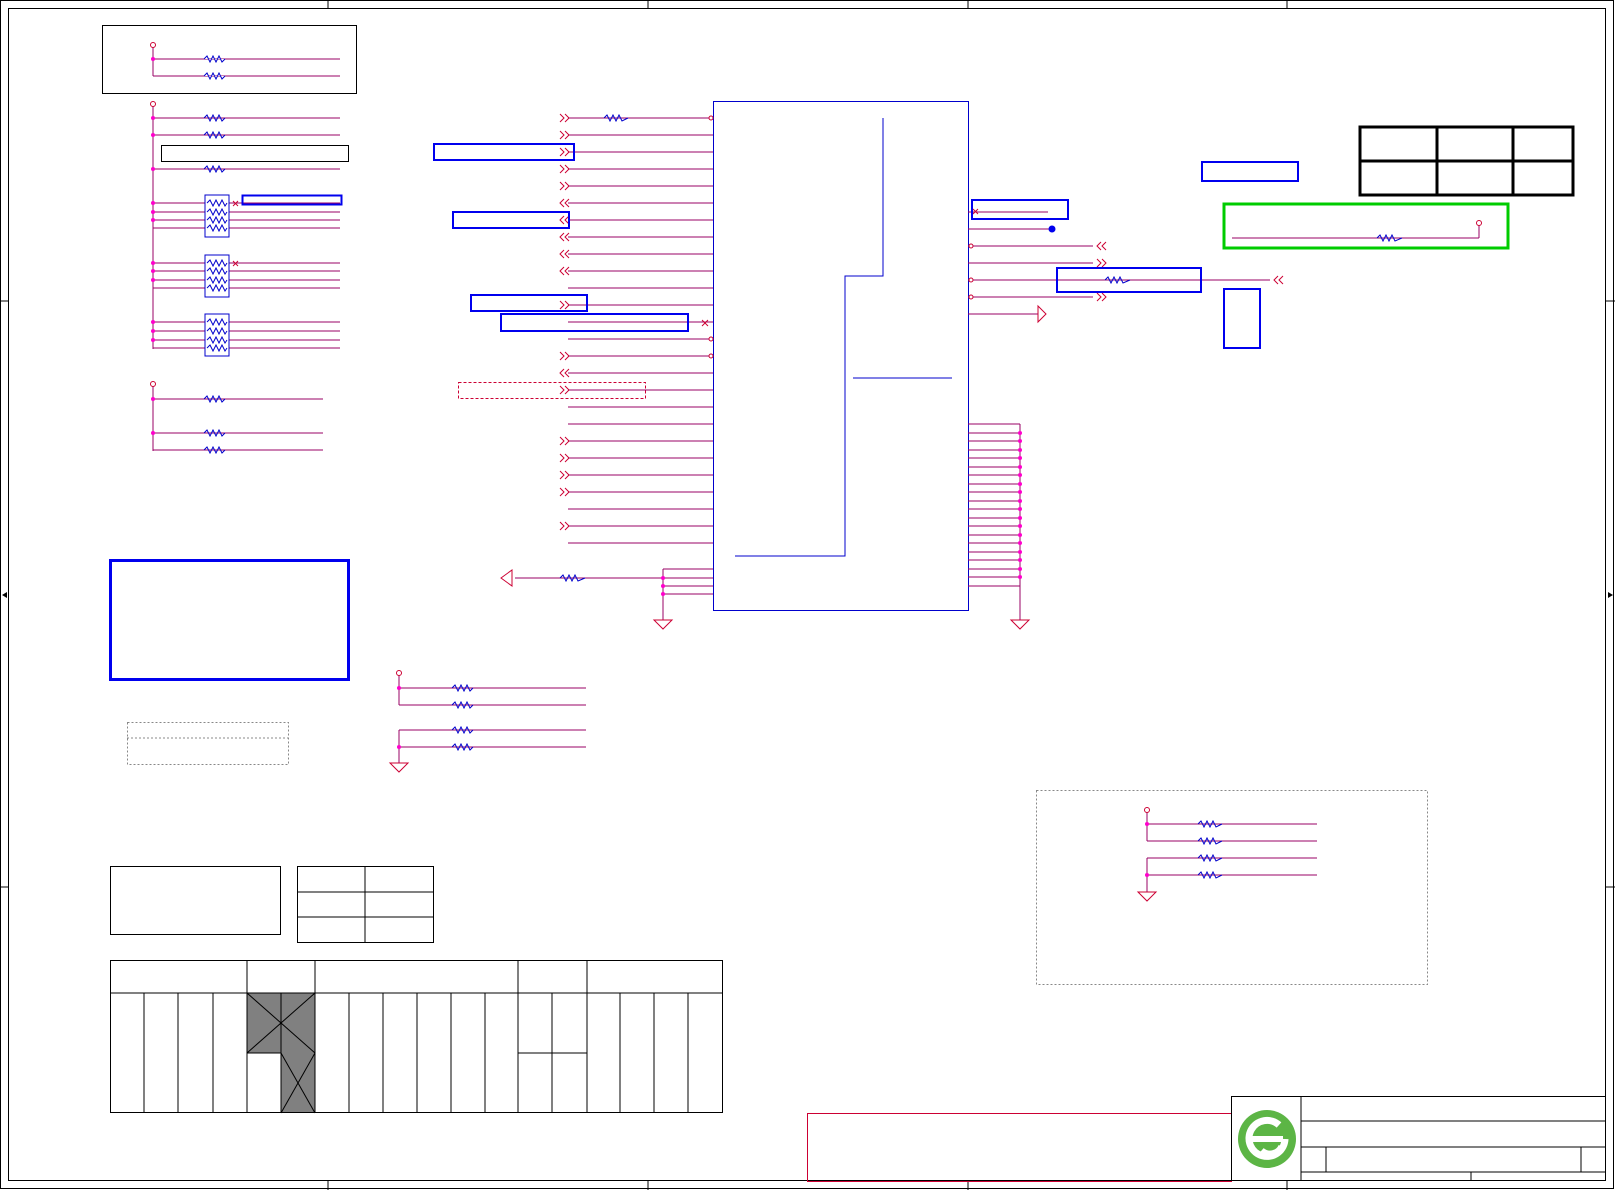 This screenshot has width=1615, height=1190. I want to click on strap-config-table, so click(416, 1037).